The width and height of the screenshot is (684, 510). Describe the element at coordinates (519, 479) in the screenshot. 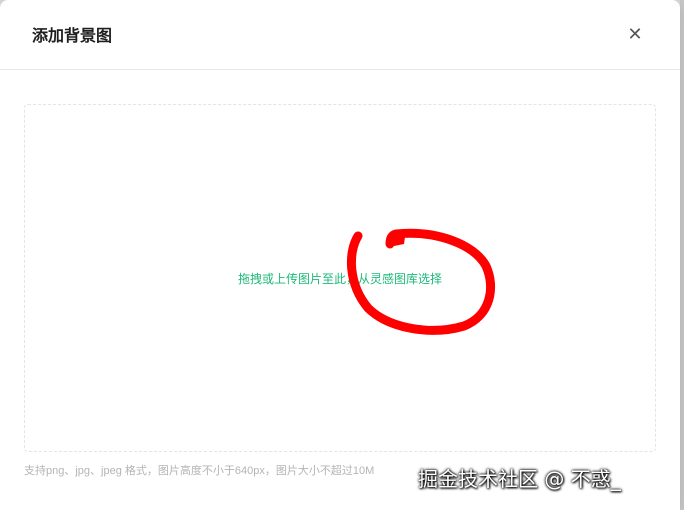

I see `watermark-text: 掘金技术社区 @ 不惑_` at that location.